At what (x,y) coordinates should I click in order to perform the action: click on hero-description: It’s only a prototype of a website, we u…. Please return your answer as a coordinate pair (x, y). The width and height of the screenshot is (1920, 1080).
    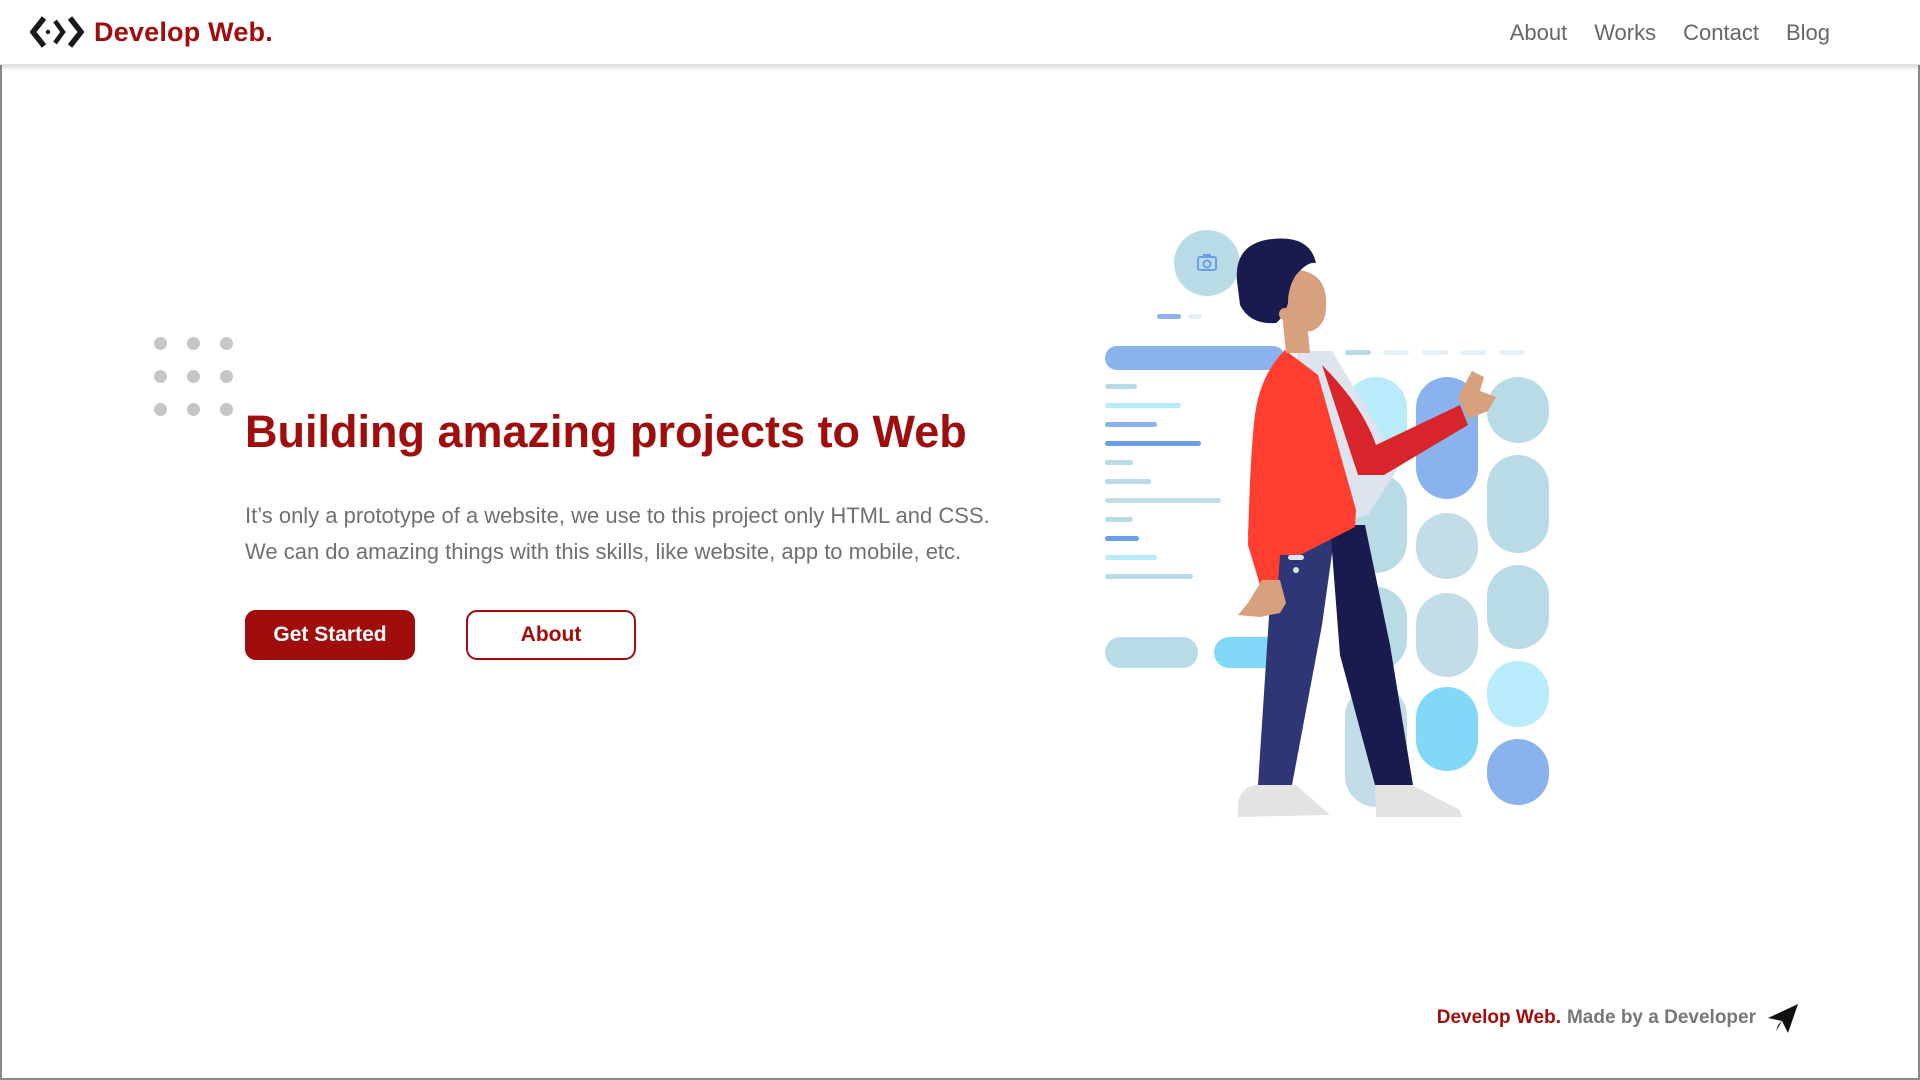
    Looking at the image, I should click on (635, 534).